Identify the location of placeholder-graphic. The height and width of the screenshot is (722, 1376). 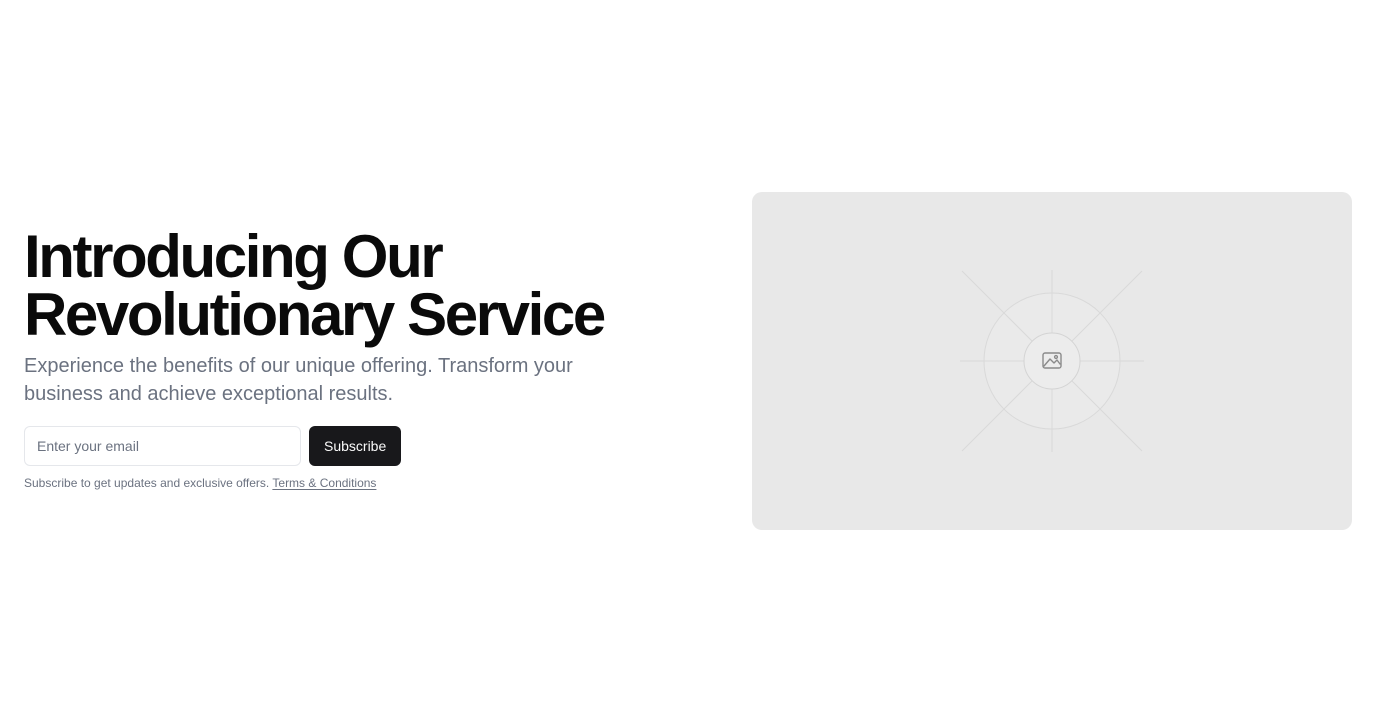
(1052, 361).